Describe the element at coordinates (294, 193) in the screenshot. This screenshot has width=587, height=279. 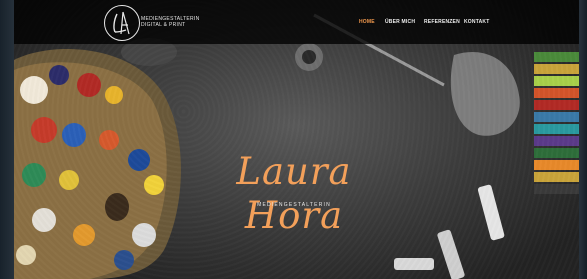
I see `hero-title: Laura Hora` at that location.